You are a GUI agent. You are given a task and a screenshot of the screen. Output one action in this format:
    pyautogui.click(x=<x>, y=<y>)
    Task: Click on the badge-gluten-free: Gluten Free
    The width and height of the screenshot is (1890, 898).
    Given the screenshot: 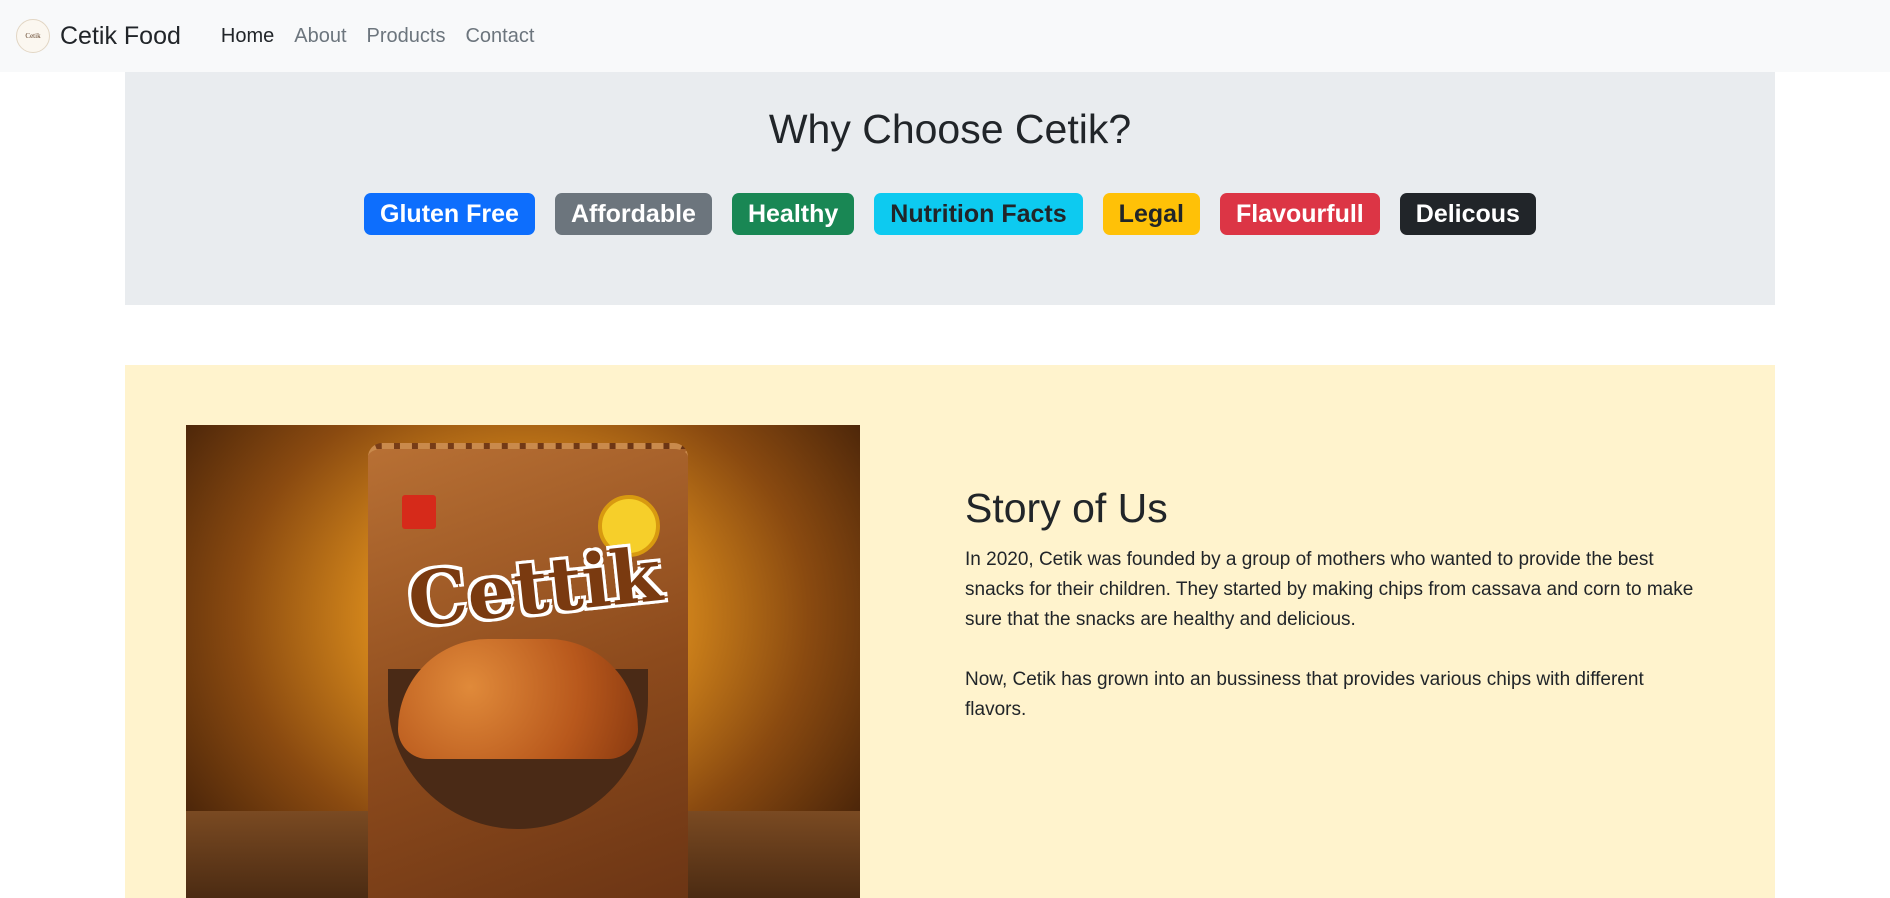 What is the action you would take?
    pyautogui.click(x=449, y=214)
    